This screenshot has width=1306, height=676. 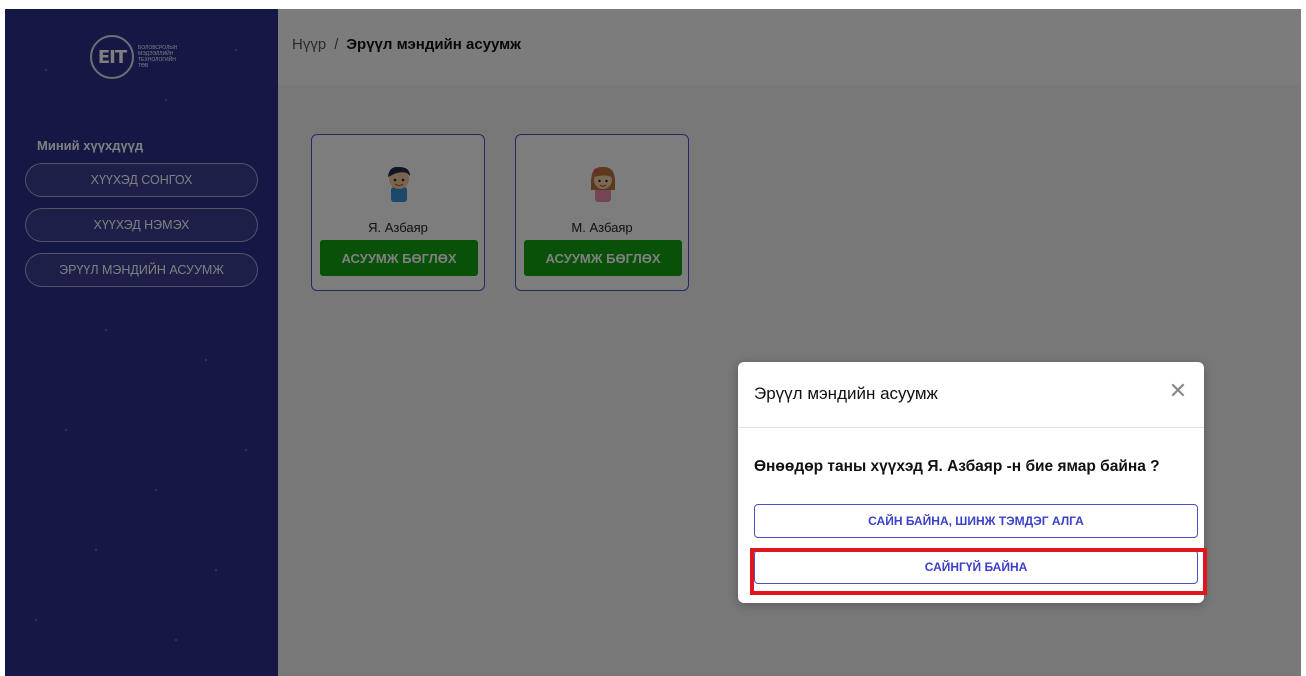 What do you see at coordinates (846, 393) in the screenshot?
I see `modal-title: Эрүүл мэндийн асуумж` at bounding box center [846, 393].